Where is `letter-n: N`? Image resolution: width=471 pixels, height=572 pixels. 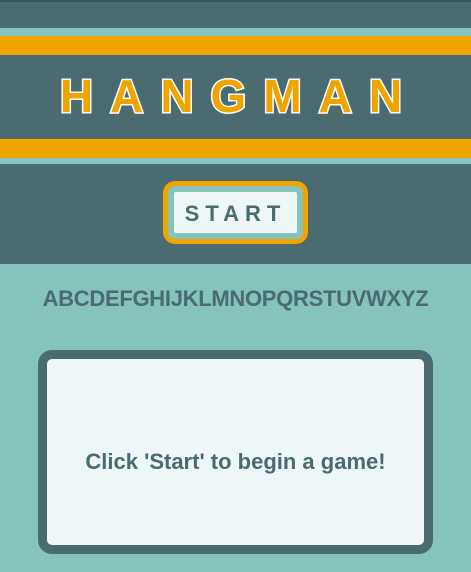
letter-n: N is located at coordinates (237, 298).